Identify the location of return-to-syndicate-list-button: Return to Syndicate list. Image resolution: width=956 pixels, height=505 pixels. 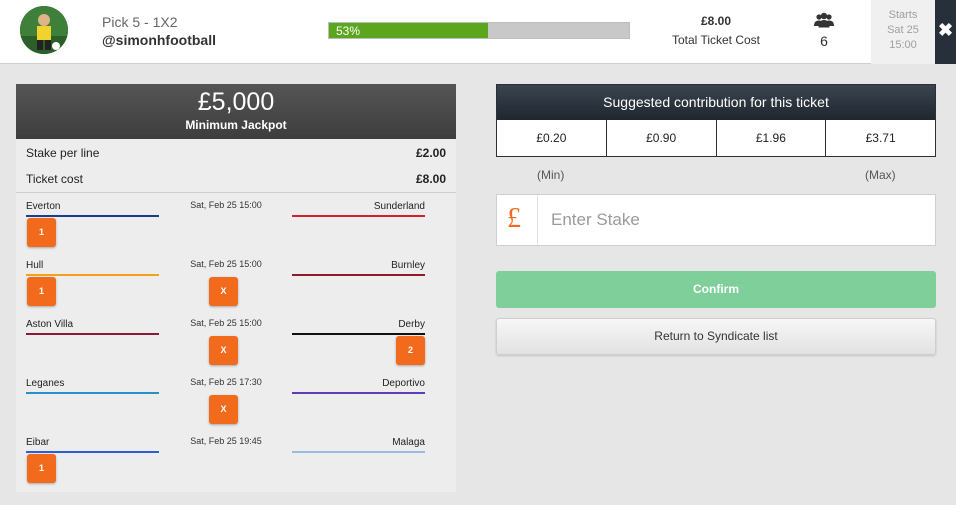
(716, 336).